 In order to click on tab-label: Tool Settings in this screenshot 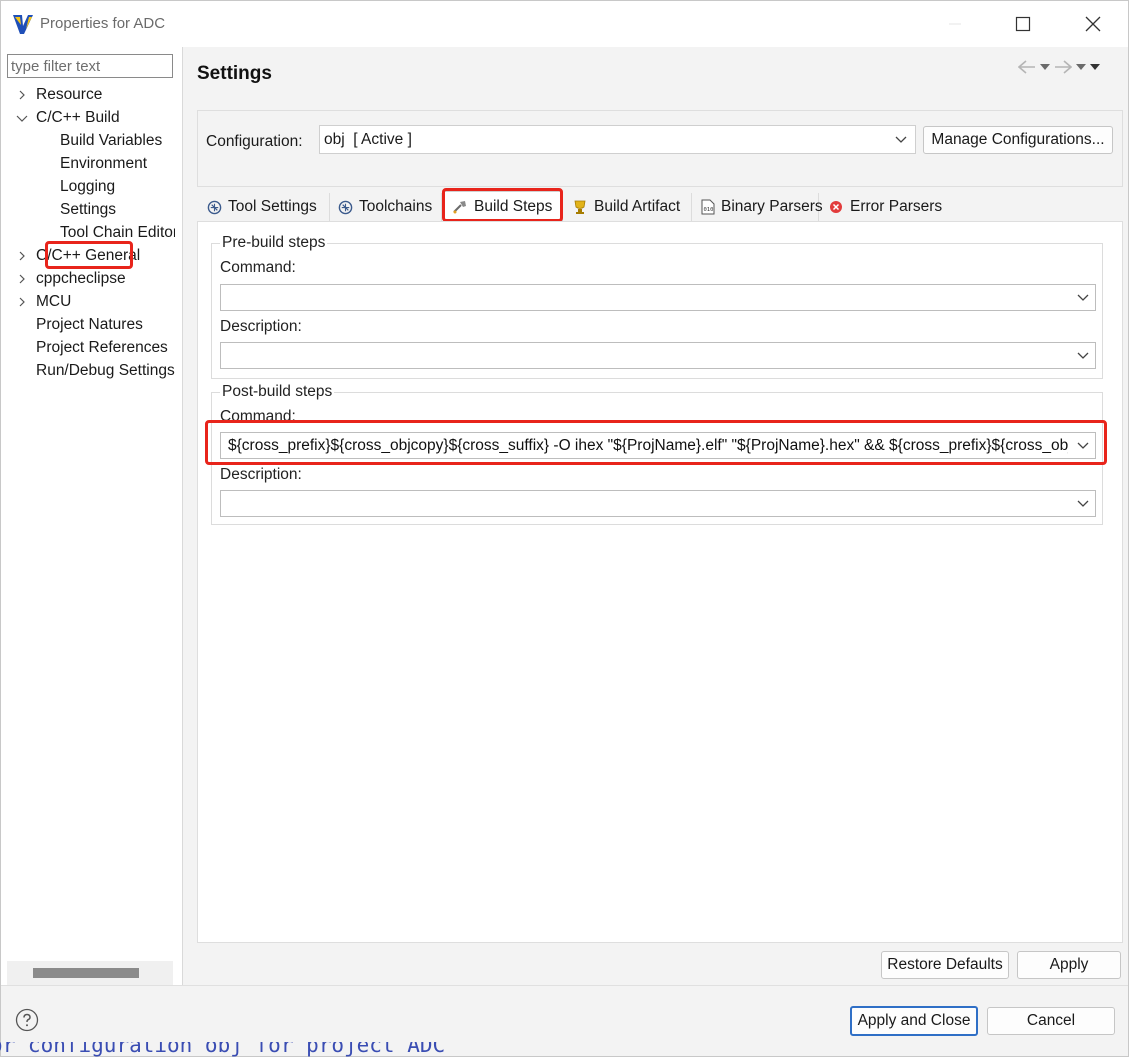, I will do `click(272, 206)`.